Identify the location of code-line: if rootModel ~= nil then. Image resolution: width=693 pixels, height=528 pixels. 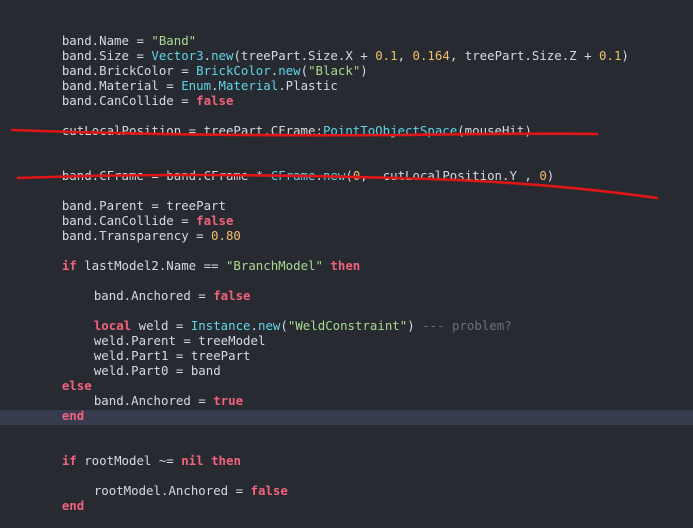
(136, 453).